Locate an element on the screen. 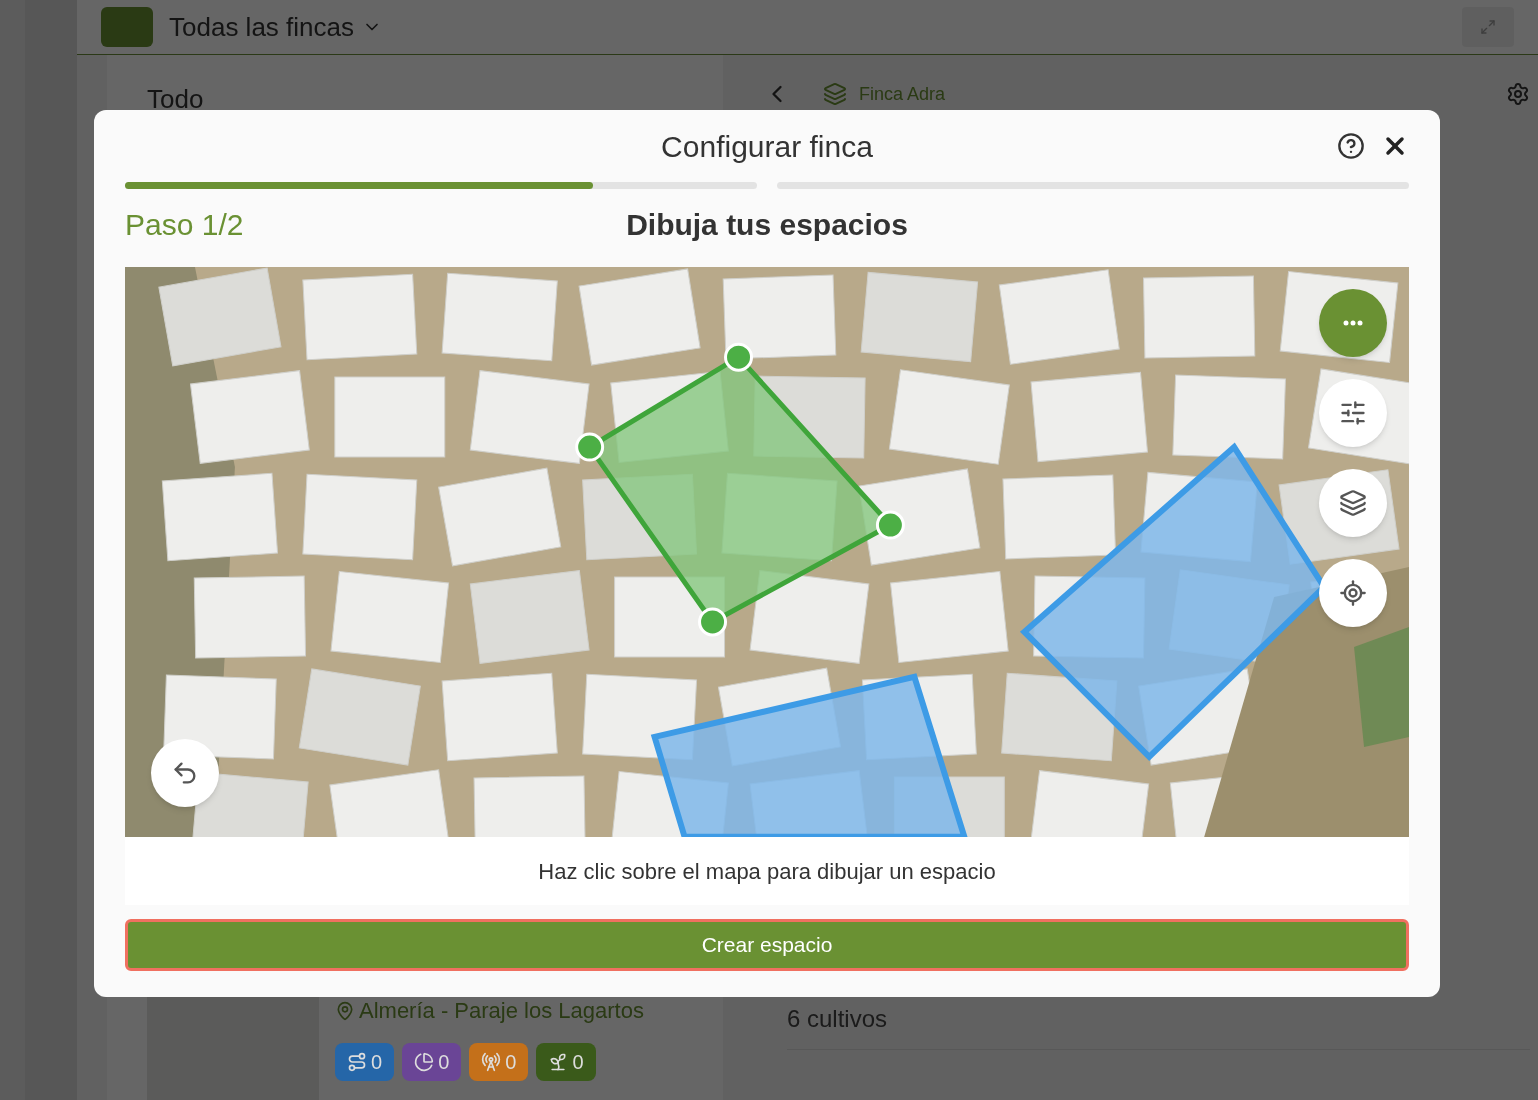  farm-name: Finca Adra is located at coordinates (902, 94).